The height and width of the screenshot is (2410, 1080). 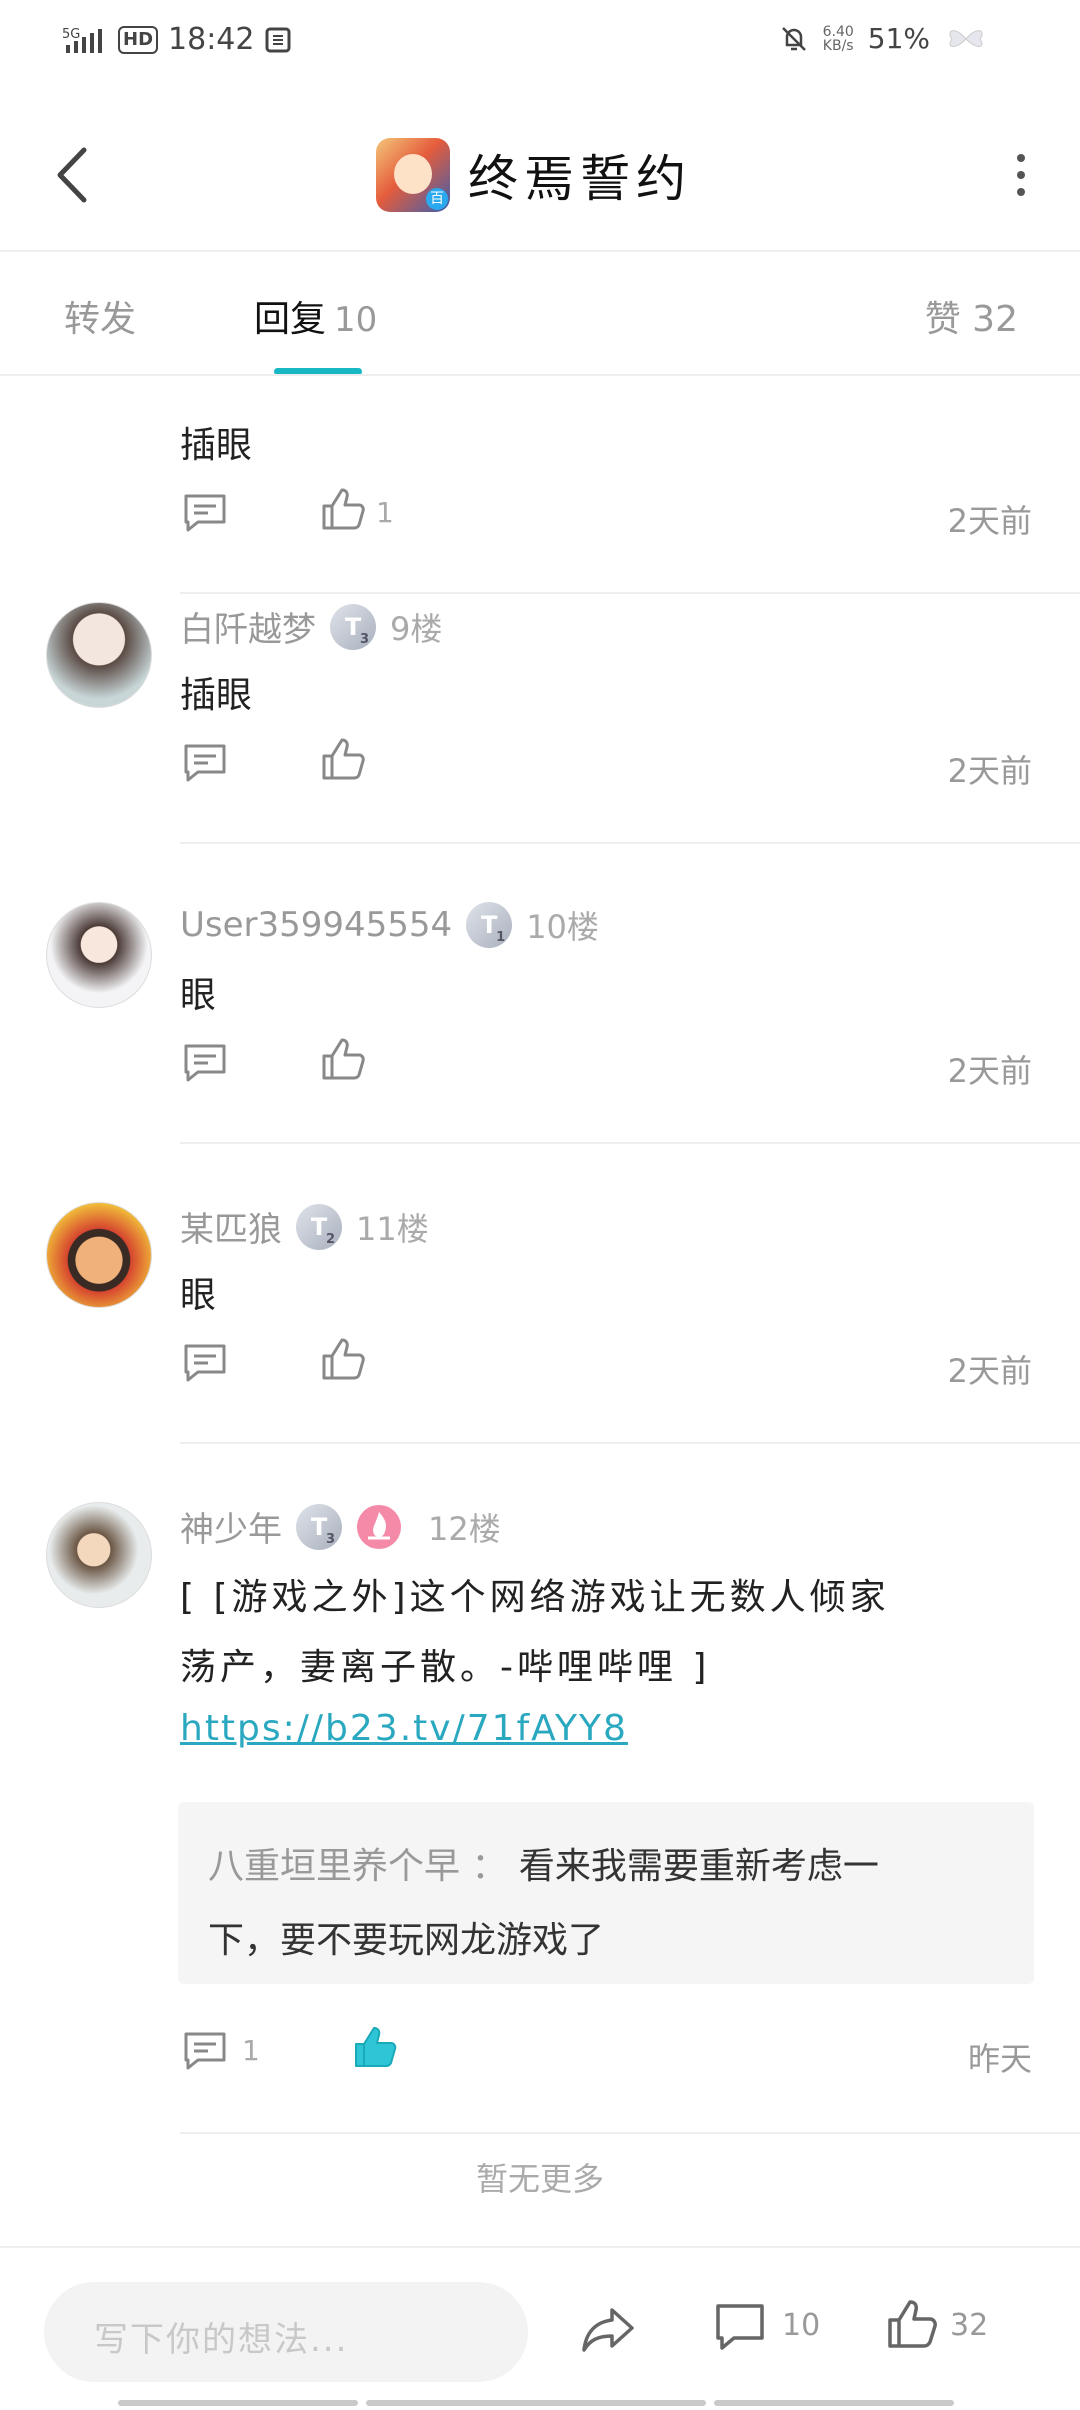 I want to click on tab-reply-label: 回复, so click(x=290, y=319).